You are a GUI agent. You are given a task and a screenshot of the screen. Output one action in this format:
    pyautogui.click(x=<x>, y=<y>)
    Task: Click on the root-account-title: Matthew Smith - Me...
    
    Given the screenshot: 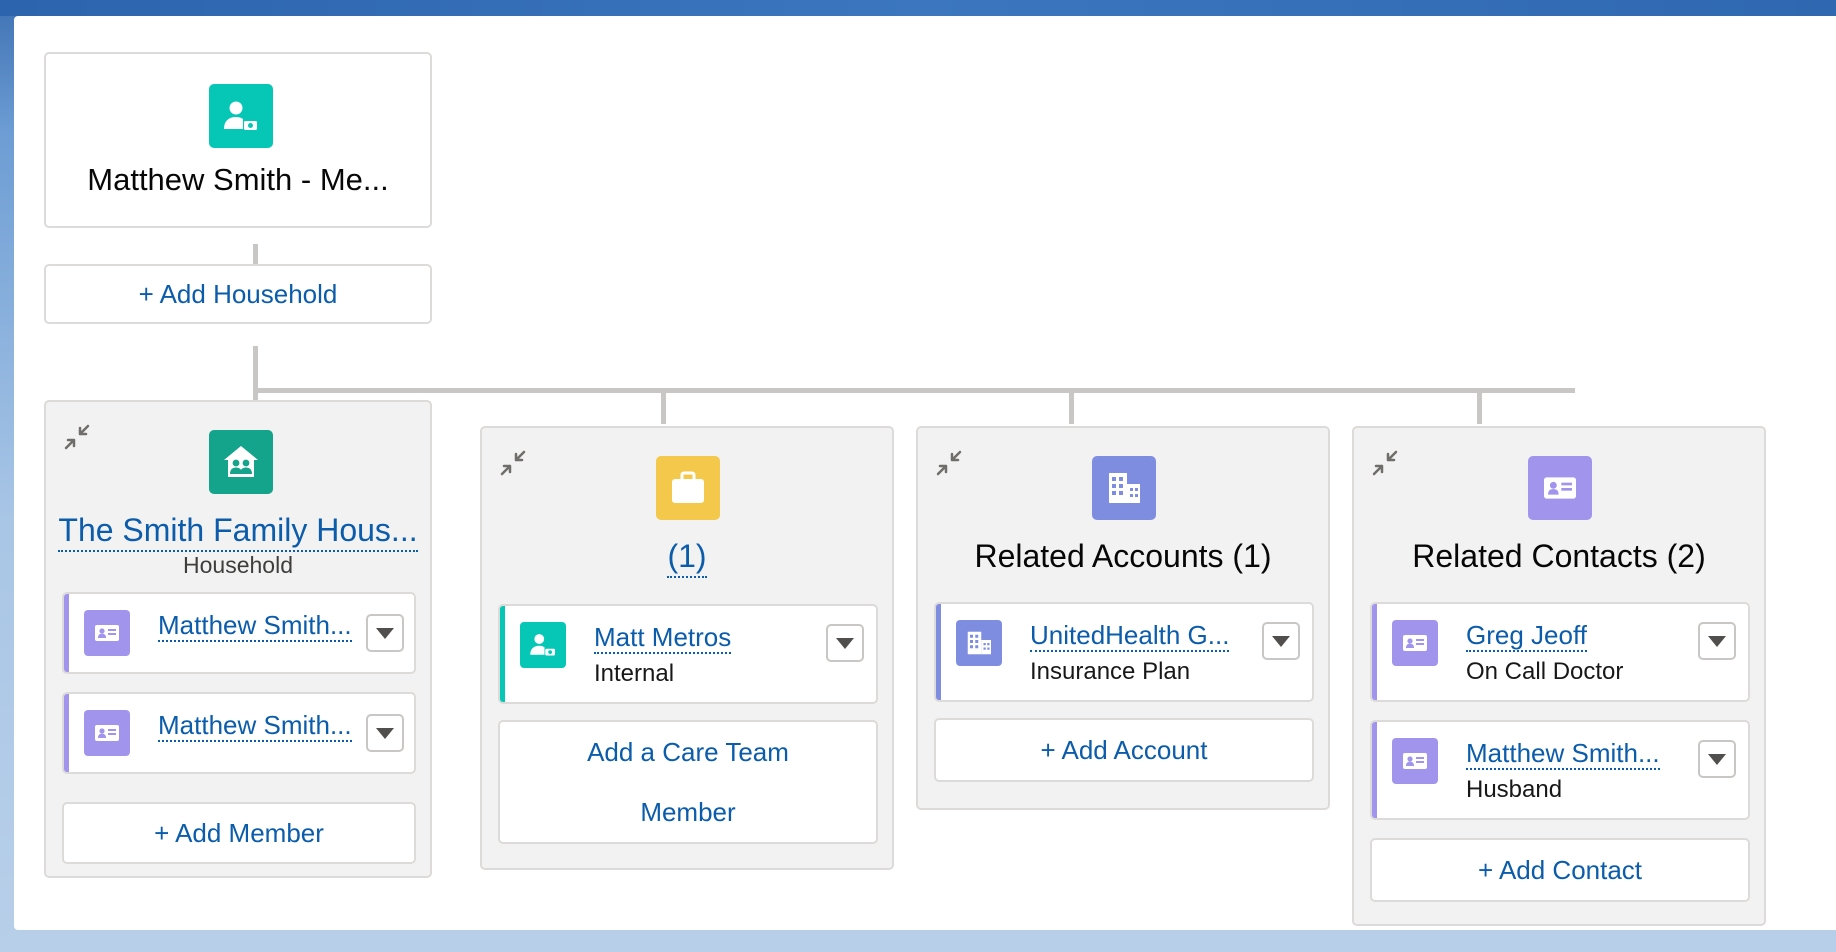 What is the action you would take?
    pyautogui.click(x=238, y=179)
    